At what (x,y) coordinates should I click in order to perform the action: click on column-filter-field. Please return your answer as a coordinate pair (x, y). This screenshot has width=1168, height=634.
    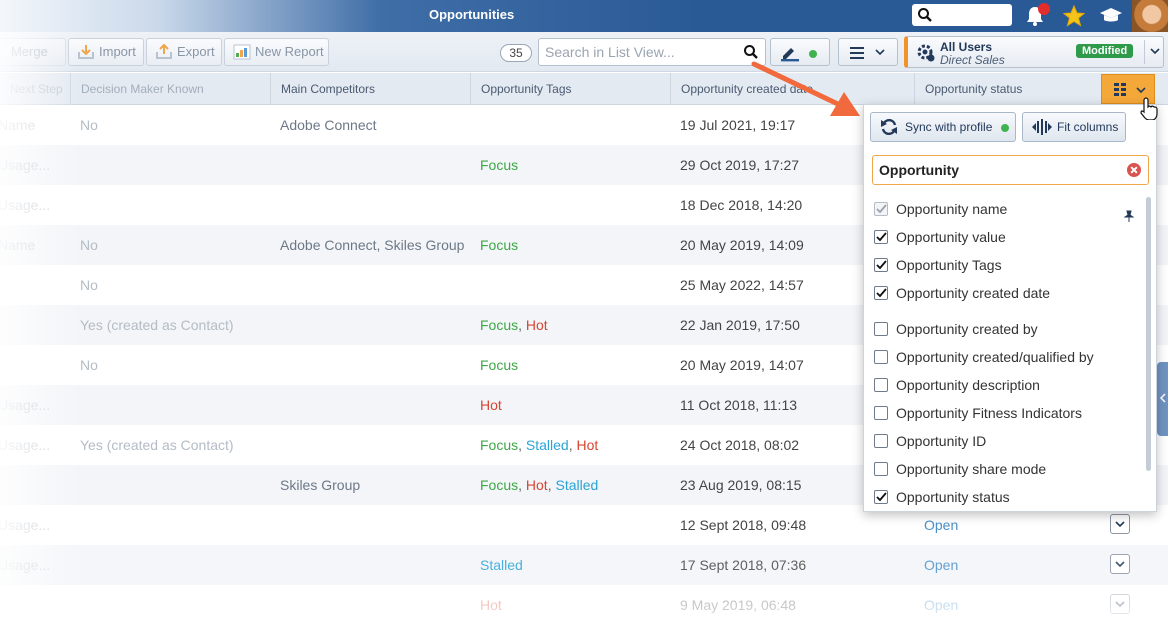
    Looking at the image, I should click on (1010, 170).